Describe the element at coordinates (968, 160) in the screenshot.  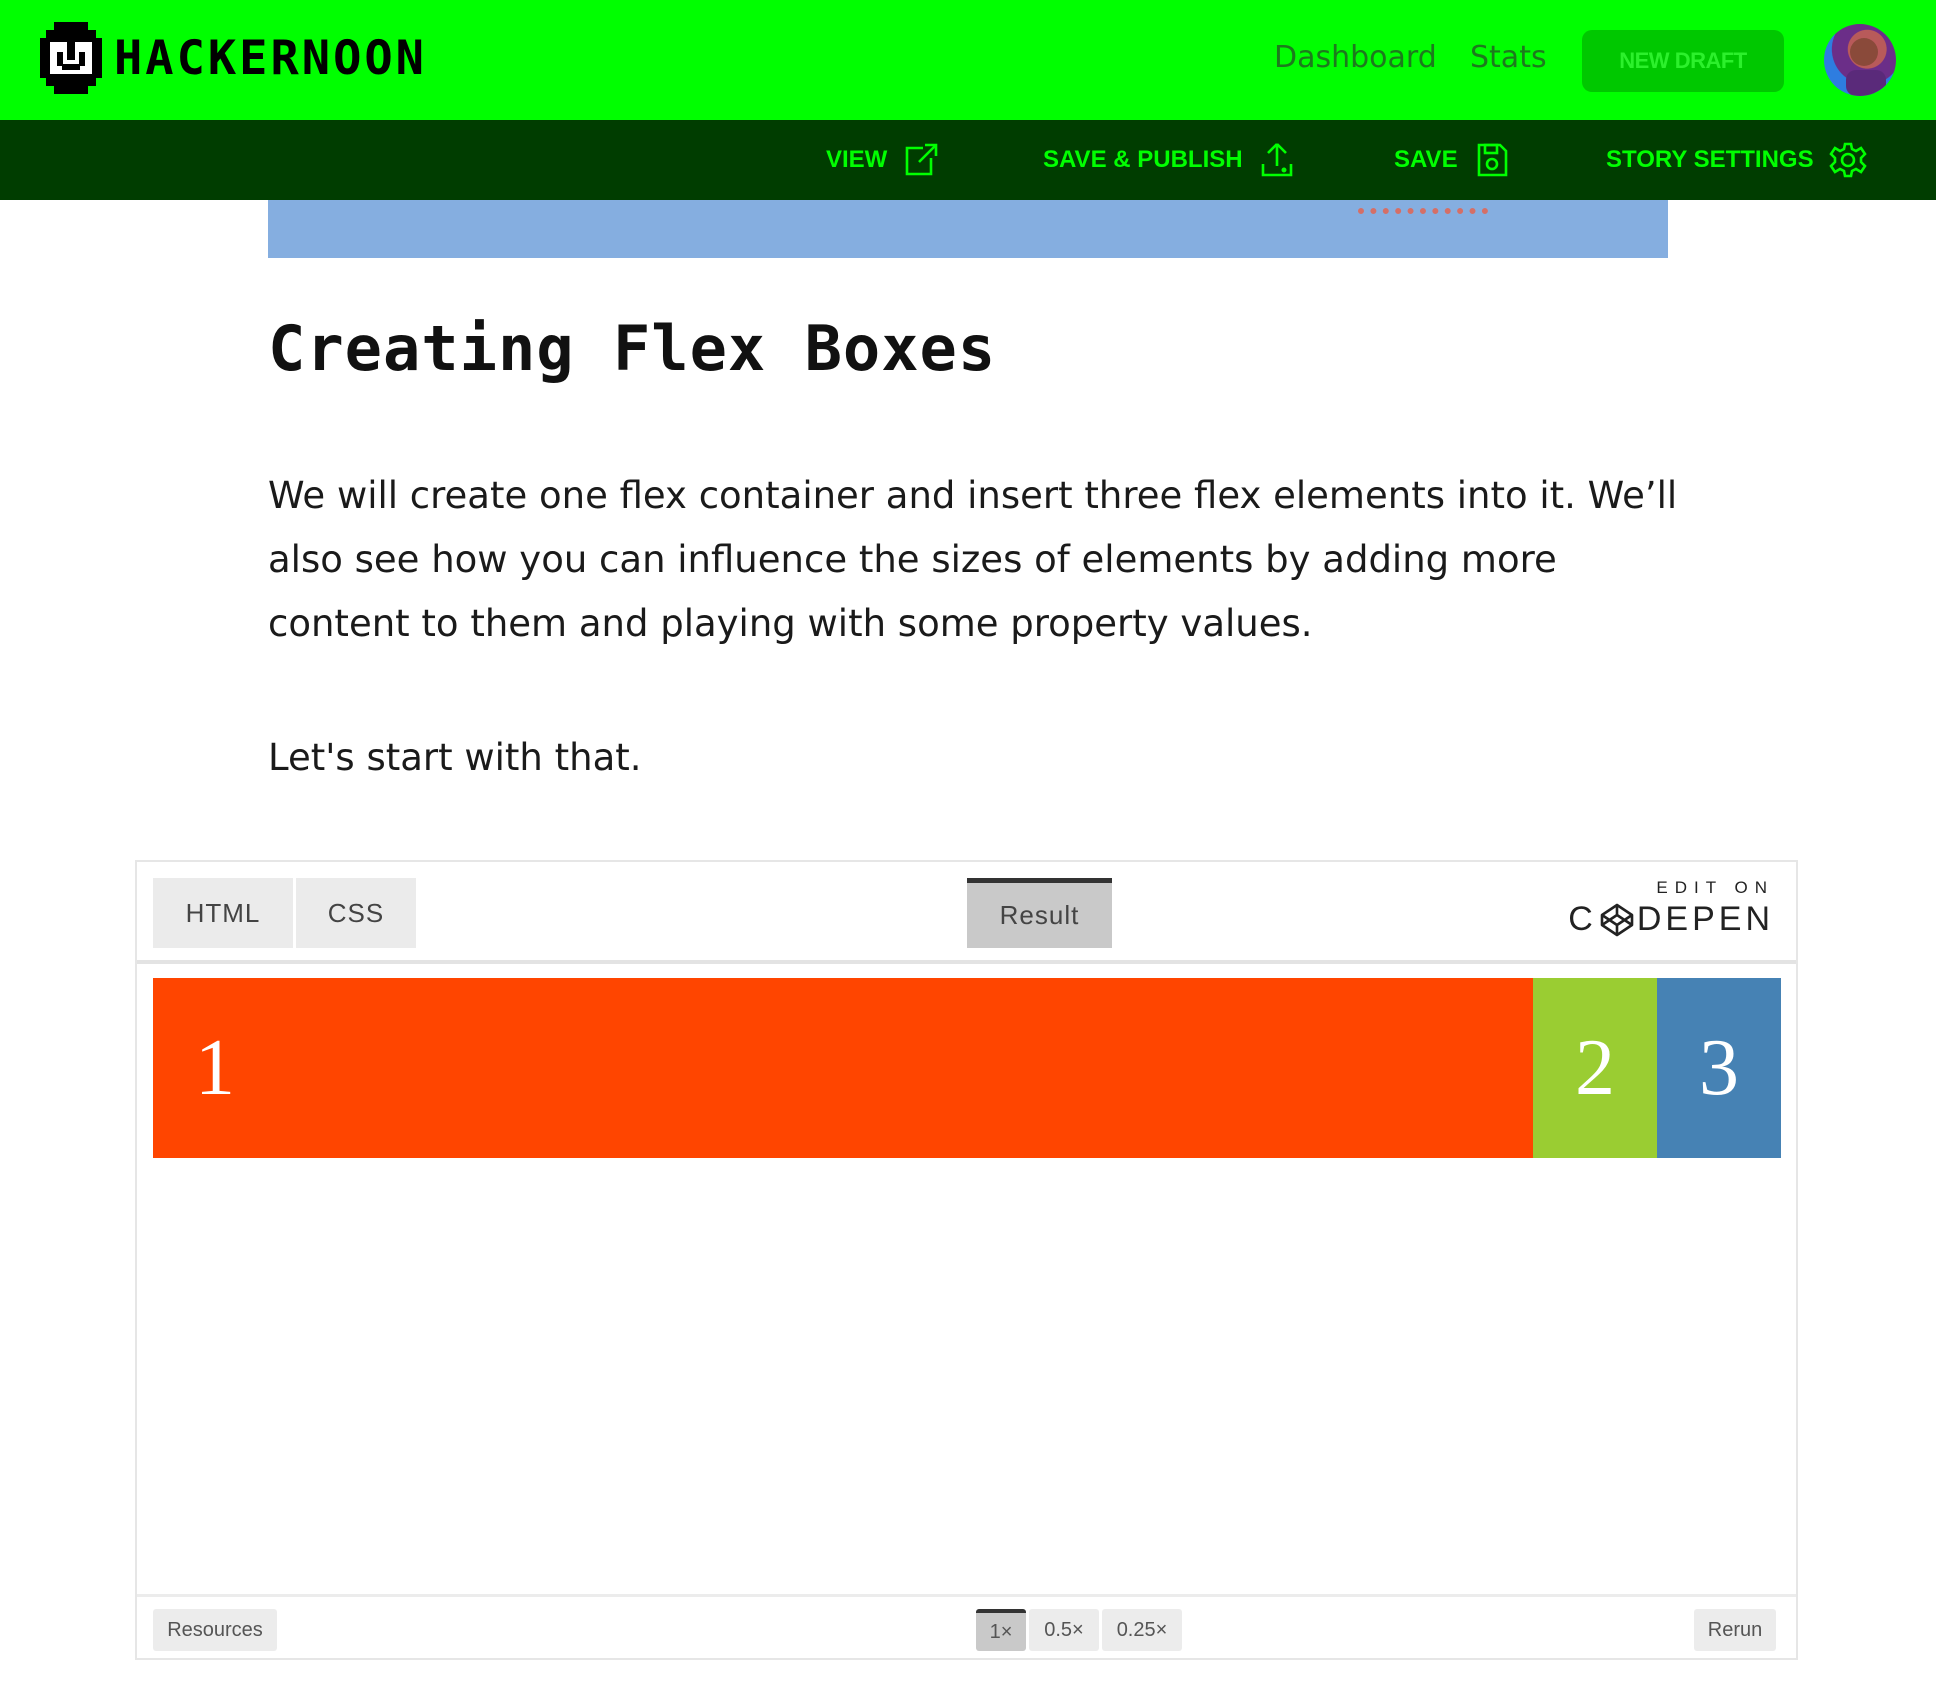
I see `editor-action-bar: VIEW SAVE & PUBLISH SAVE STORY SETTINGS` at that location.